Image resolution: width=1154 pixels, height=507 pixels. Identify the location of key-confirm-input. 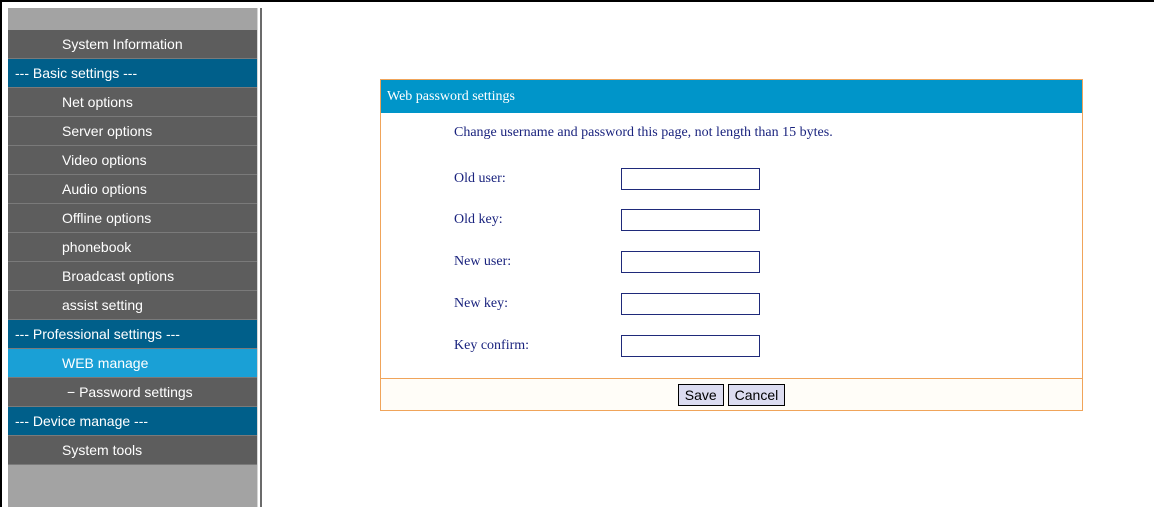
(690, 346).